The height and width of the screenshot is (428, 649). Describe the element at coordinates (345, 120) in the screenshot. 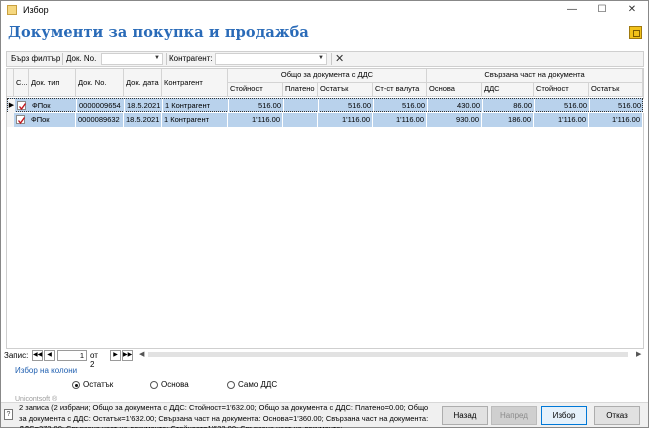

I see `cell-remainder: 1'116.00` at that location.